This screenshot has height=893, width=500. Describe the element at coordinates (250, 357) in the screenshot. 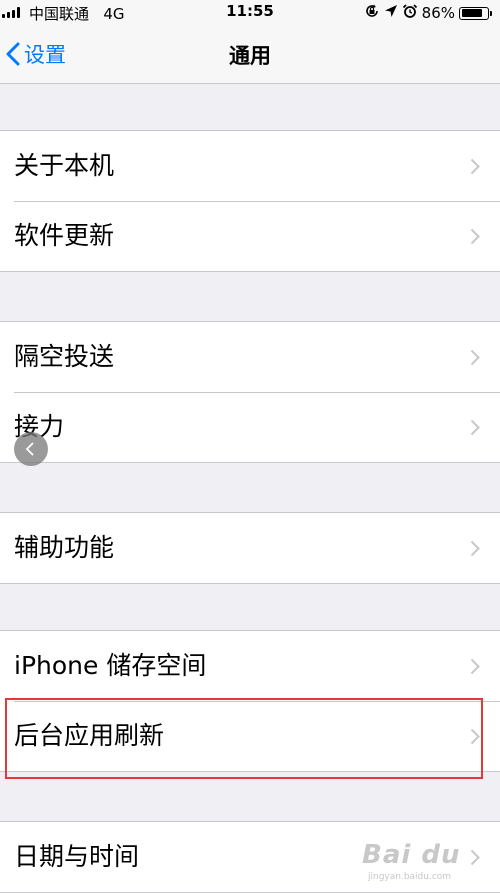

I see `row-airdrop: 隔空投送` at that location.